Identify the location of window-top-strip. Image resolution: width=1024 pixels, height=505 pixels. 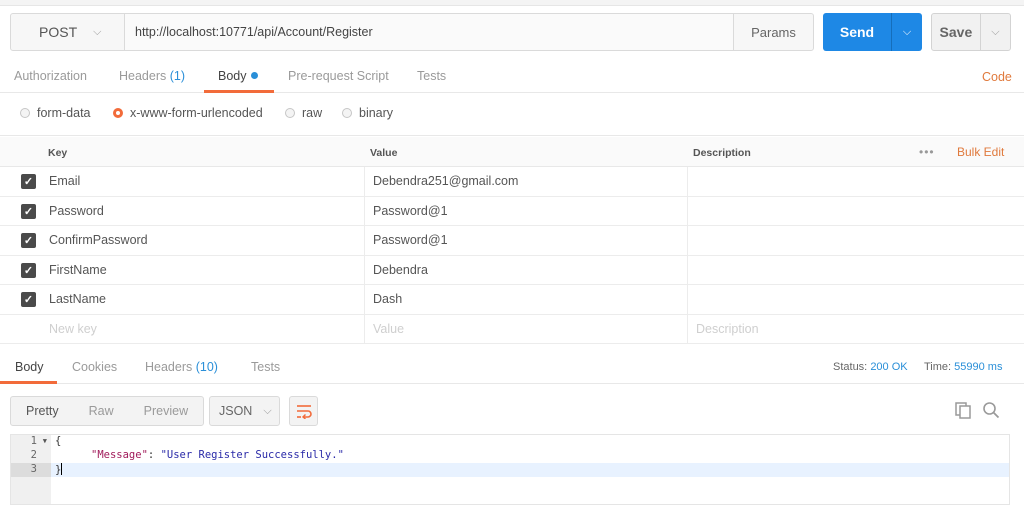
(512, 3).